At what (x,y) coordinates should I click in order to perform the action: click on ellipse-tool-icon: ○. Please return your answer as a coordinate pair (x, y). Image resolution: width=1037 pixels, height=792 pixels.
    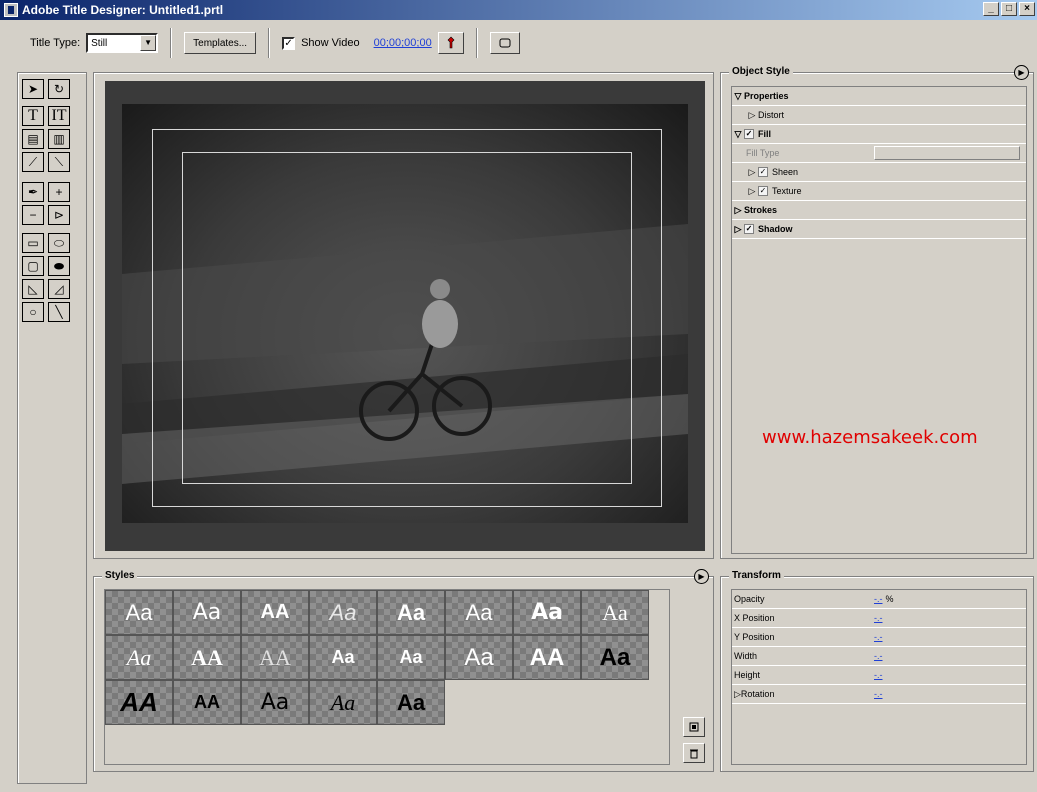
    Looking at the image, I should click on (33, 312).